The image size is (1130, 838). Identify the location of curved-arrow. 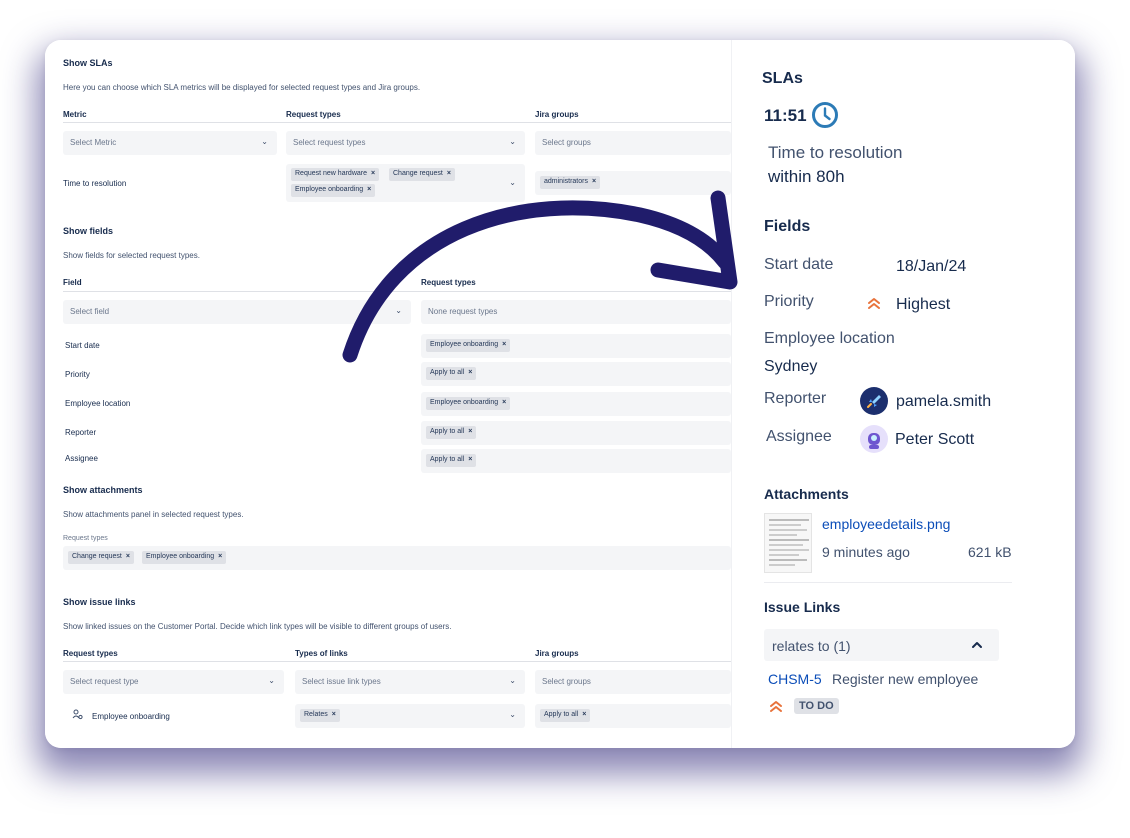
(540, 276).